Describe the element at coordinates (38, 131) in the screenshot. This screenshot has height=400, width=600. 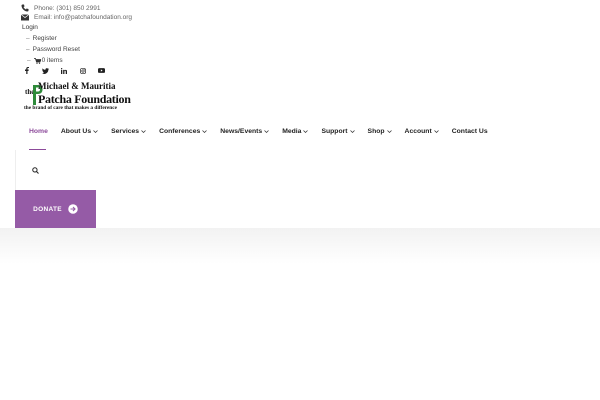
I see `nav-item-home: Home` at that location.